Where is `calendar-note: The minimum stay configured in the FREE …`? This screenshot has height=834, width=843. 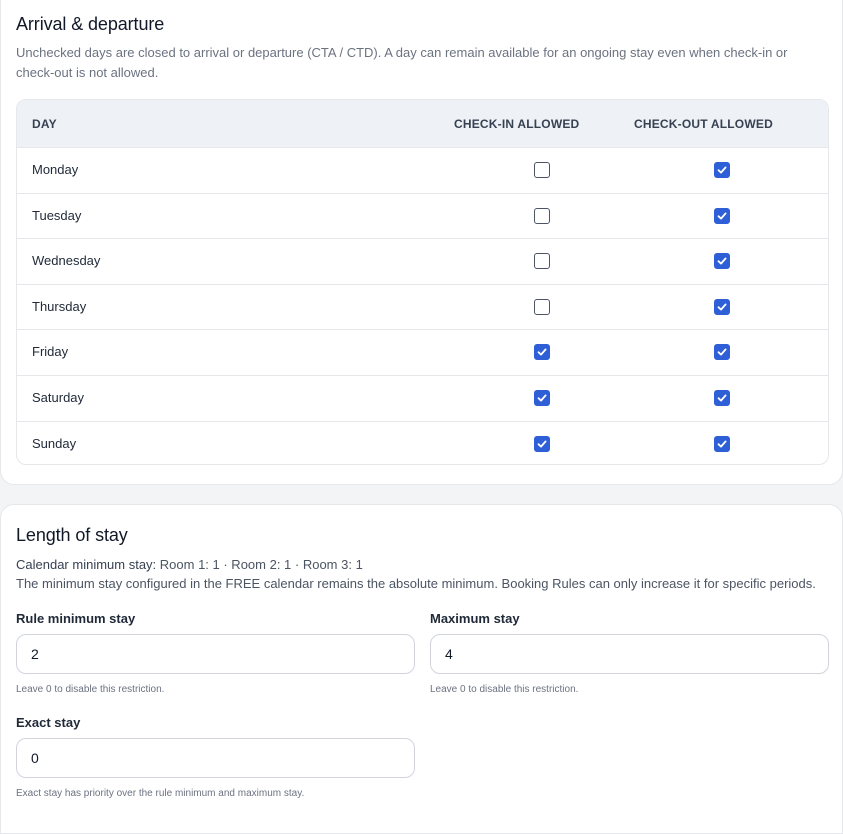 calendar-note: The minimum stay configured in the FREE … is located at coordinates (416, 583).